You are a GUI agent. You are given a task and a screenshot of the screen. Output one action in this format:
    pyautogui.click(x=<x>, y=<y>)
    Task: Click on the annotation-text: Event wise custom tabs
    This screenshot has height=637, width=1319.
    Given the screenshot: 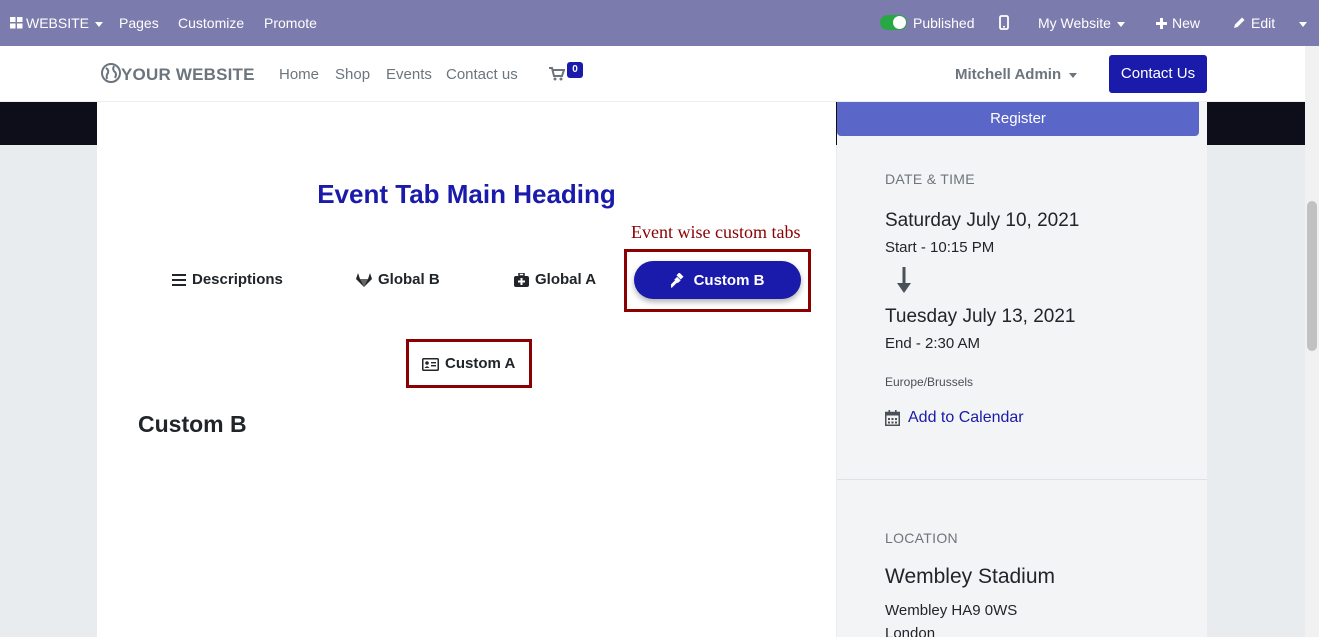 What is the action you would take?
    pyautogui.click(x=716, y=232)
    